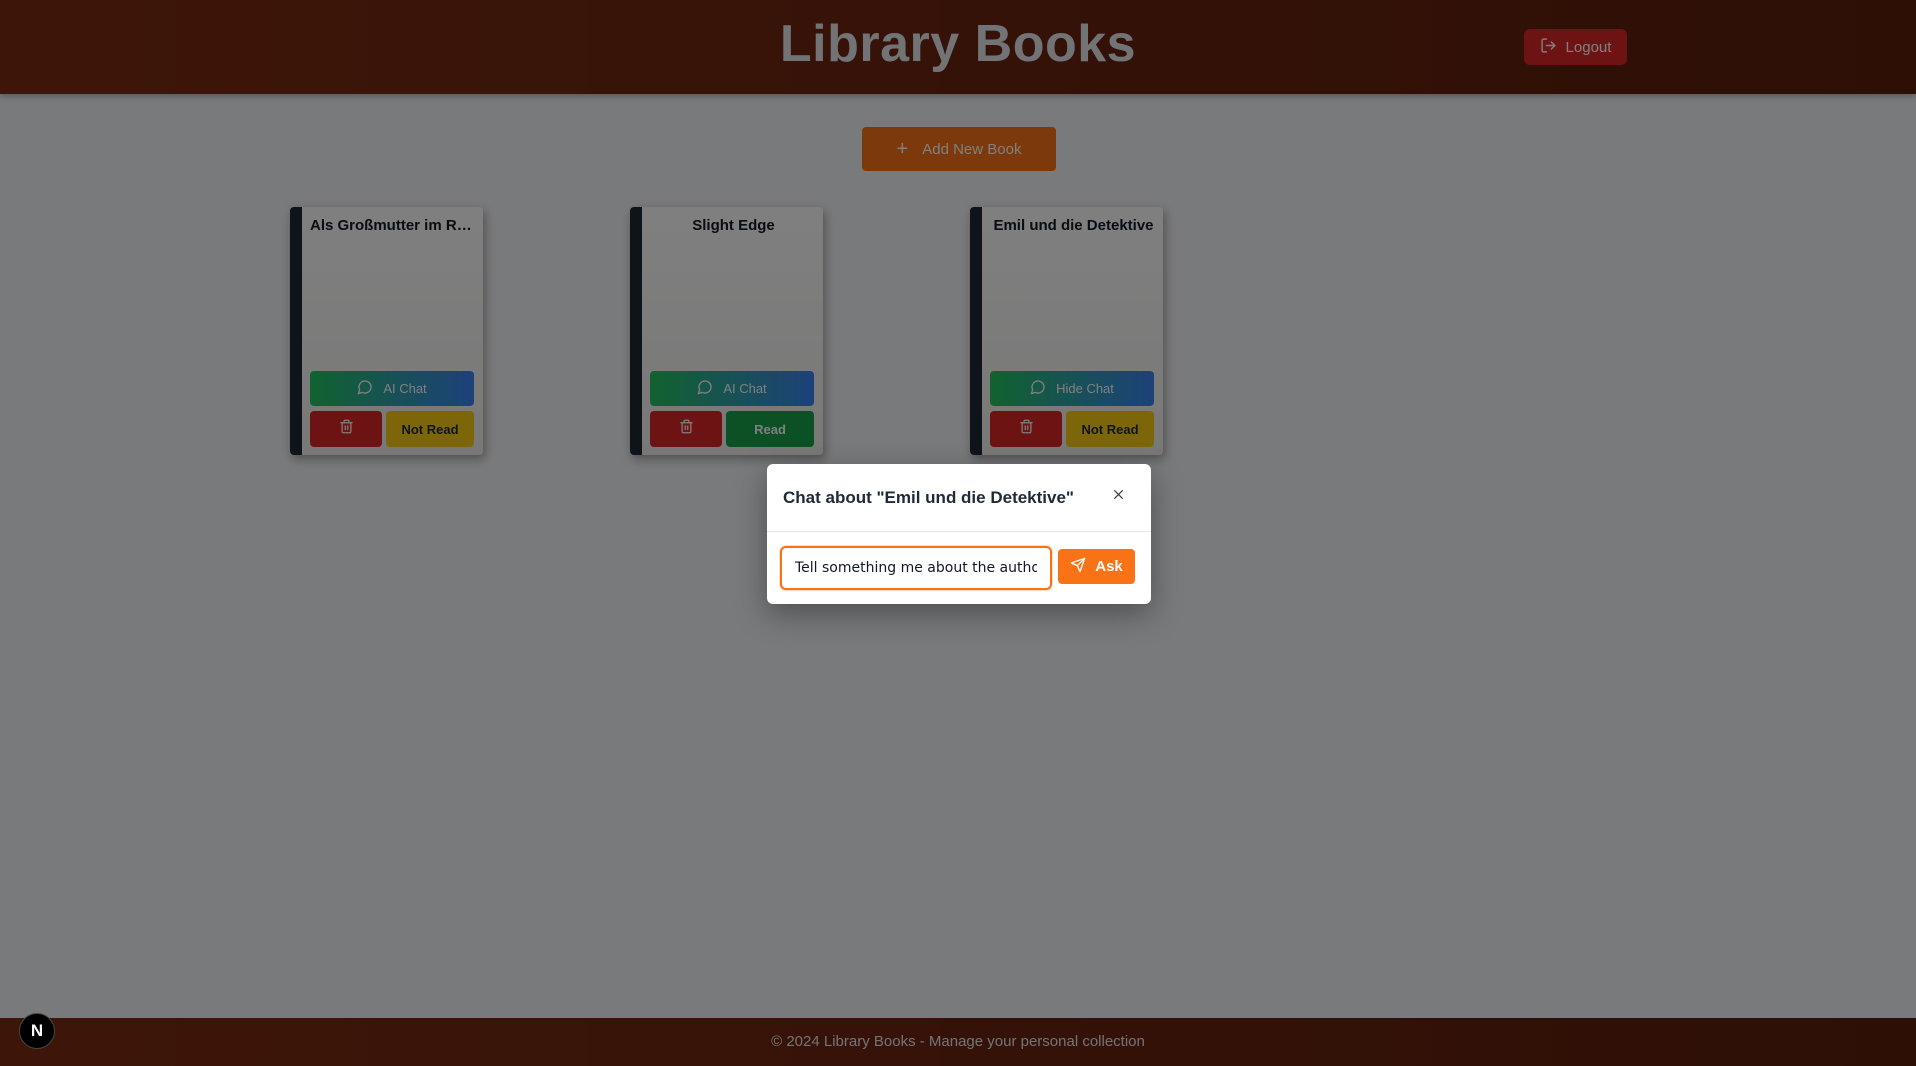 The height and width of the screenshot is (1066, 1916). I want to click on dev-tools-badge: N, so click(37, 1031).